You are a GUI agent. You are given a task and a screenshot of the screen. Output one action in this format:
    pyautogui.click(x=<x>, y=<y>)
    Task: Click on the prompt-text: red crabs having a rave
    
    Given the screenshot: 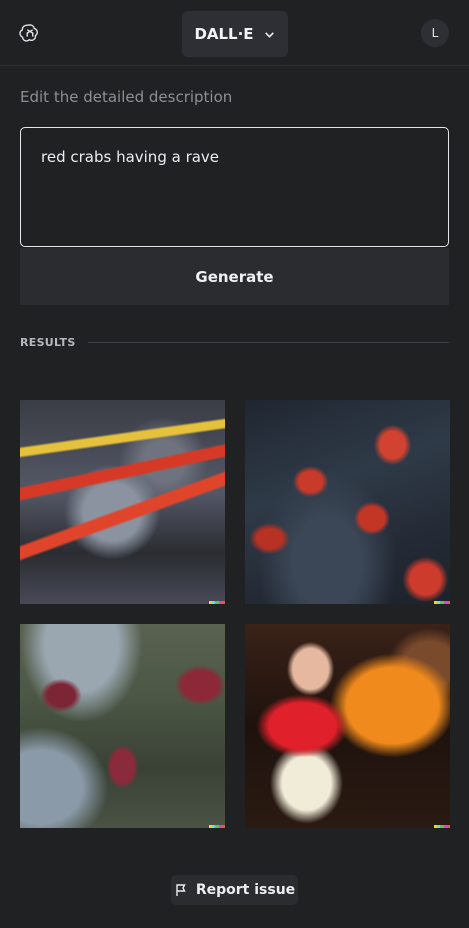 What is the action you would take?
    pyautogui.click(x=130, y=157)
    